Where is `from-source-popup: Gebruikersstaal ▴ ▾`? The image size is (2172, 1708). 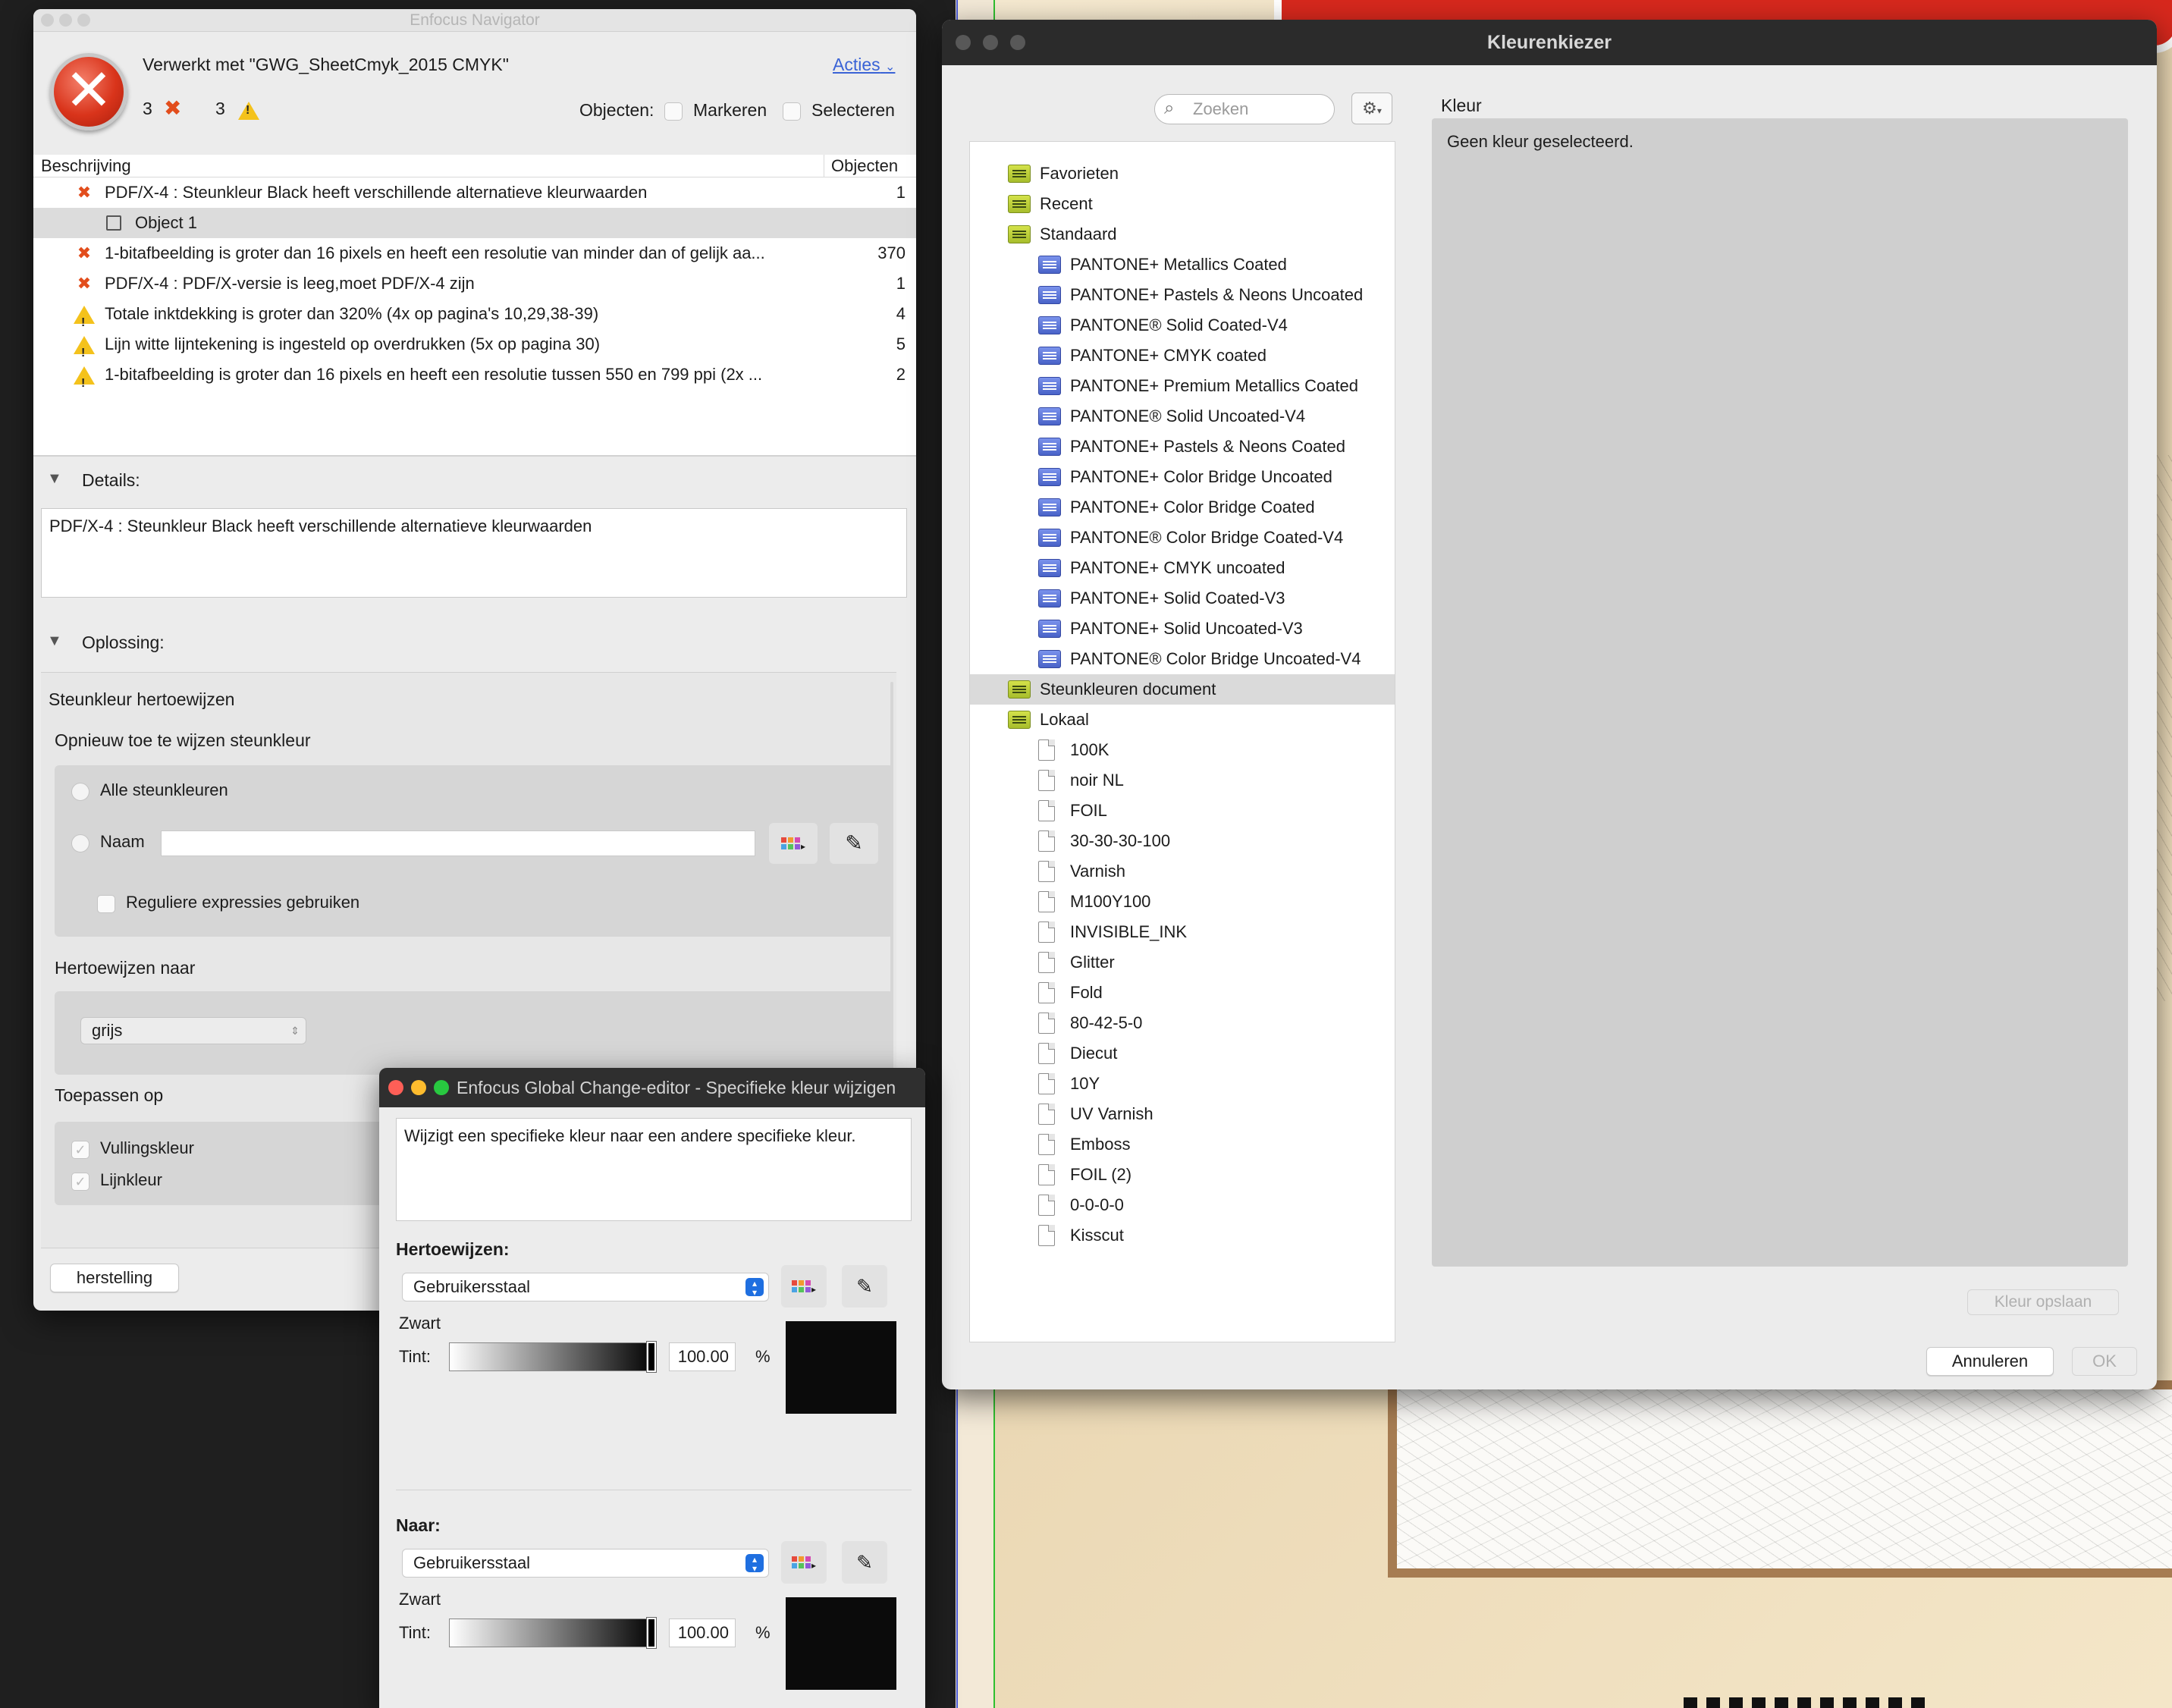 from-source-popup: Gebruikersstaal ▴ ▾ is located at coordinates (585, 1287).